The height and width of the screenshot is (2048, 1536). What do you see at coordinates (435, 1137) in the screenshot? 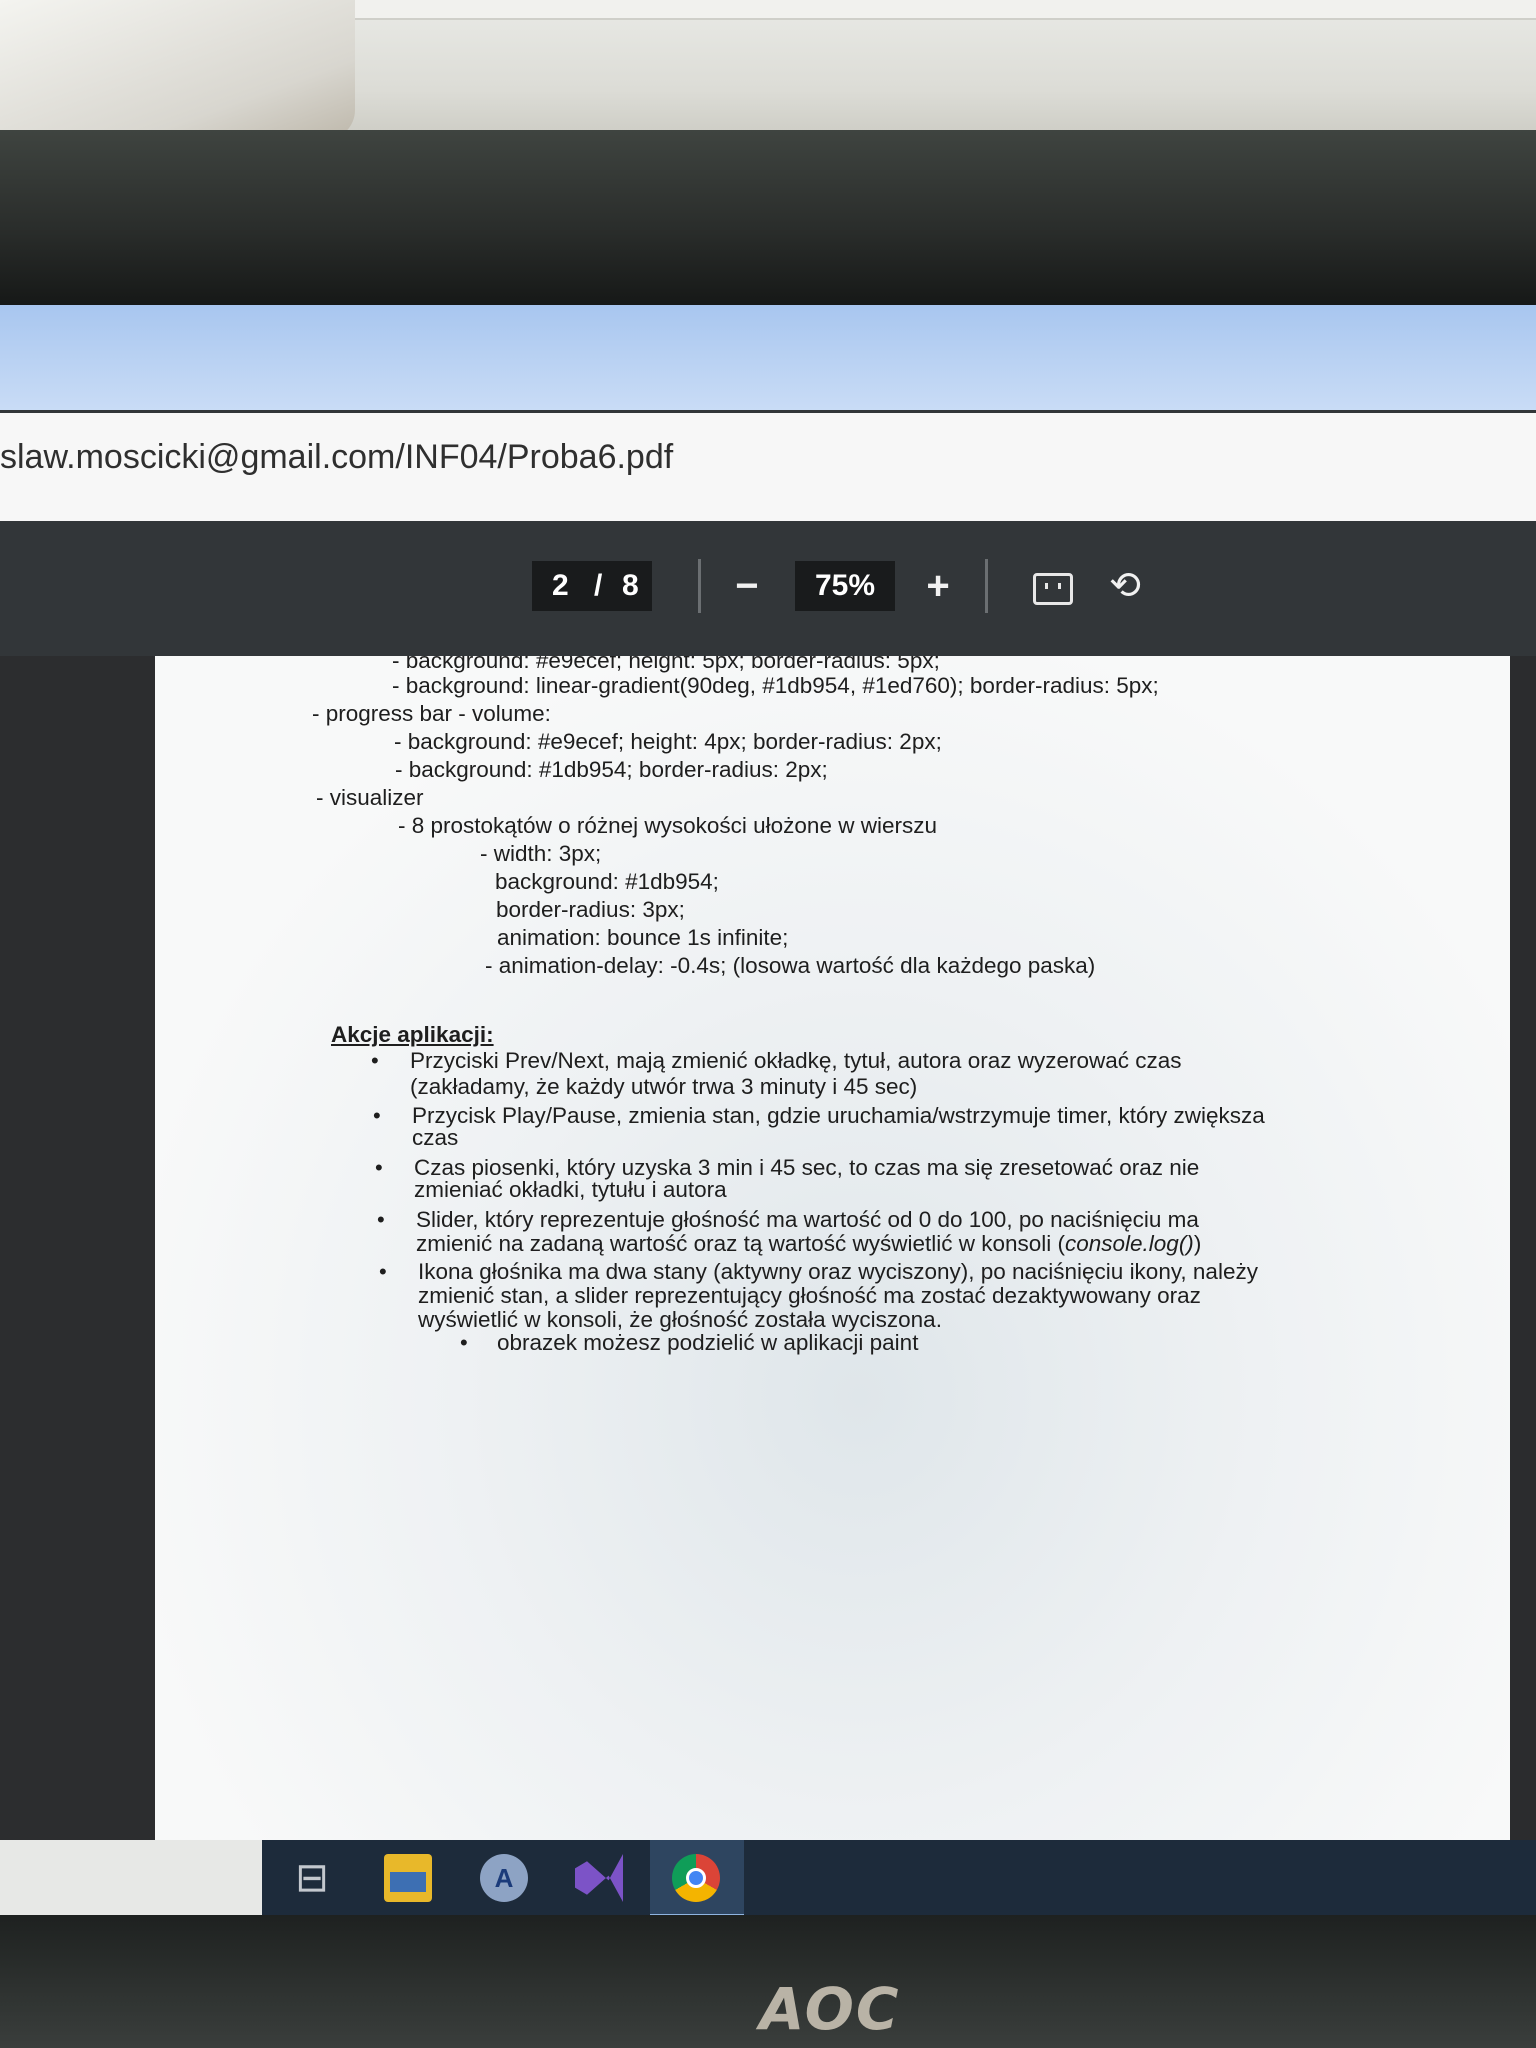
I see `doc-line: czas` at bounding box center [435, 1137].